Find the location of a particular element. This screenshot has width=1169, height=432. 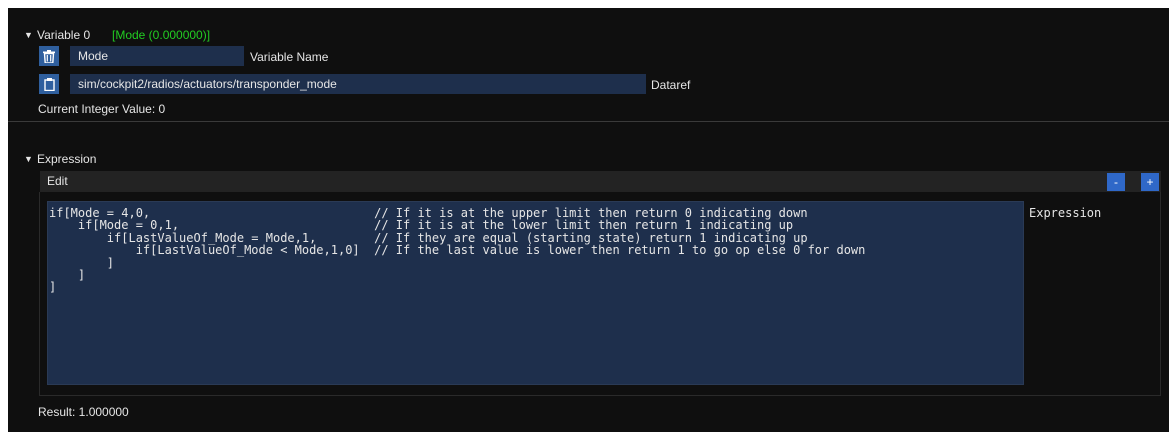

dataref-label: Dataref is located at coordinates (671, 85).